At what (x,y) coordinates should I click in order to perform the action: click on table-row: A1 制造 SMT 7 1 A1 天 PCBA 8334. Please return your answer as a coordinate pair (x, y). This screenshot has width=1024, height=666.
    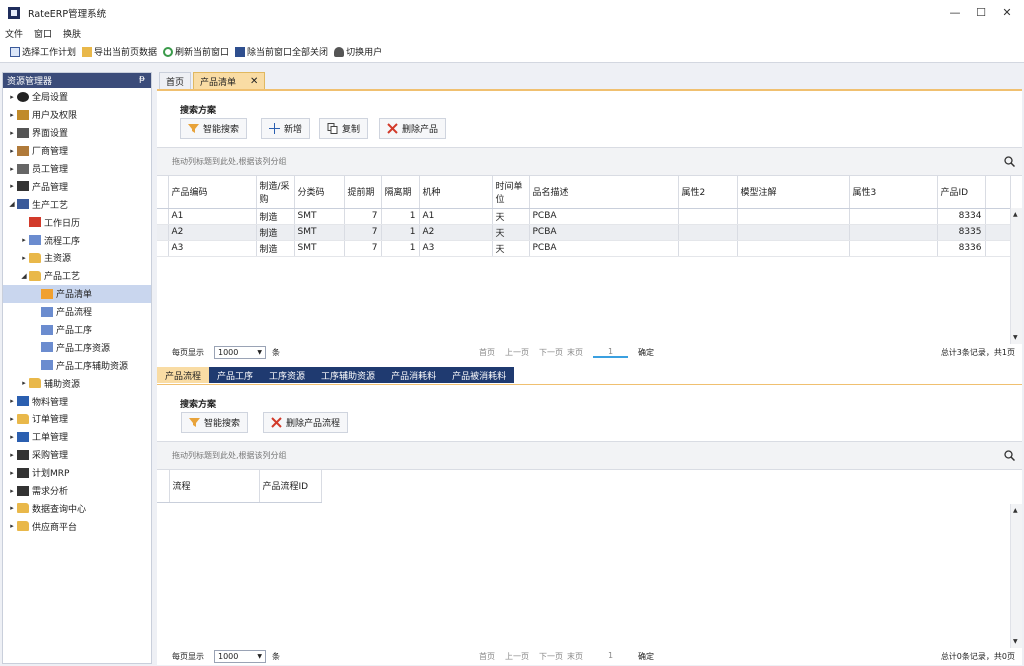
    Looking at the image, I should click on (584, 216).